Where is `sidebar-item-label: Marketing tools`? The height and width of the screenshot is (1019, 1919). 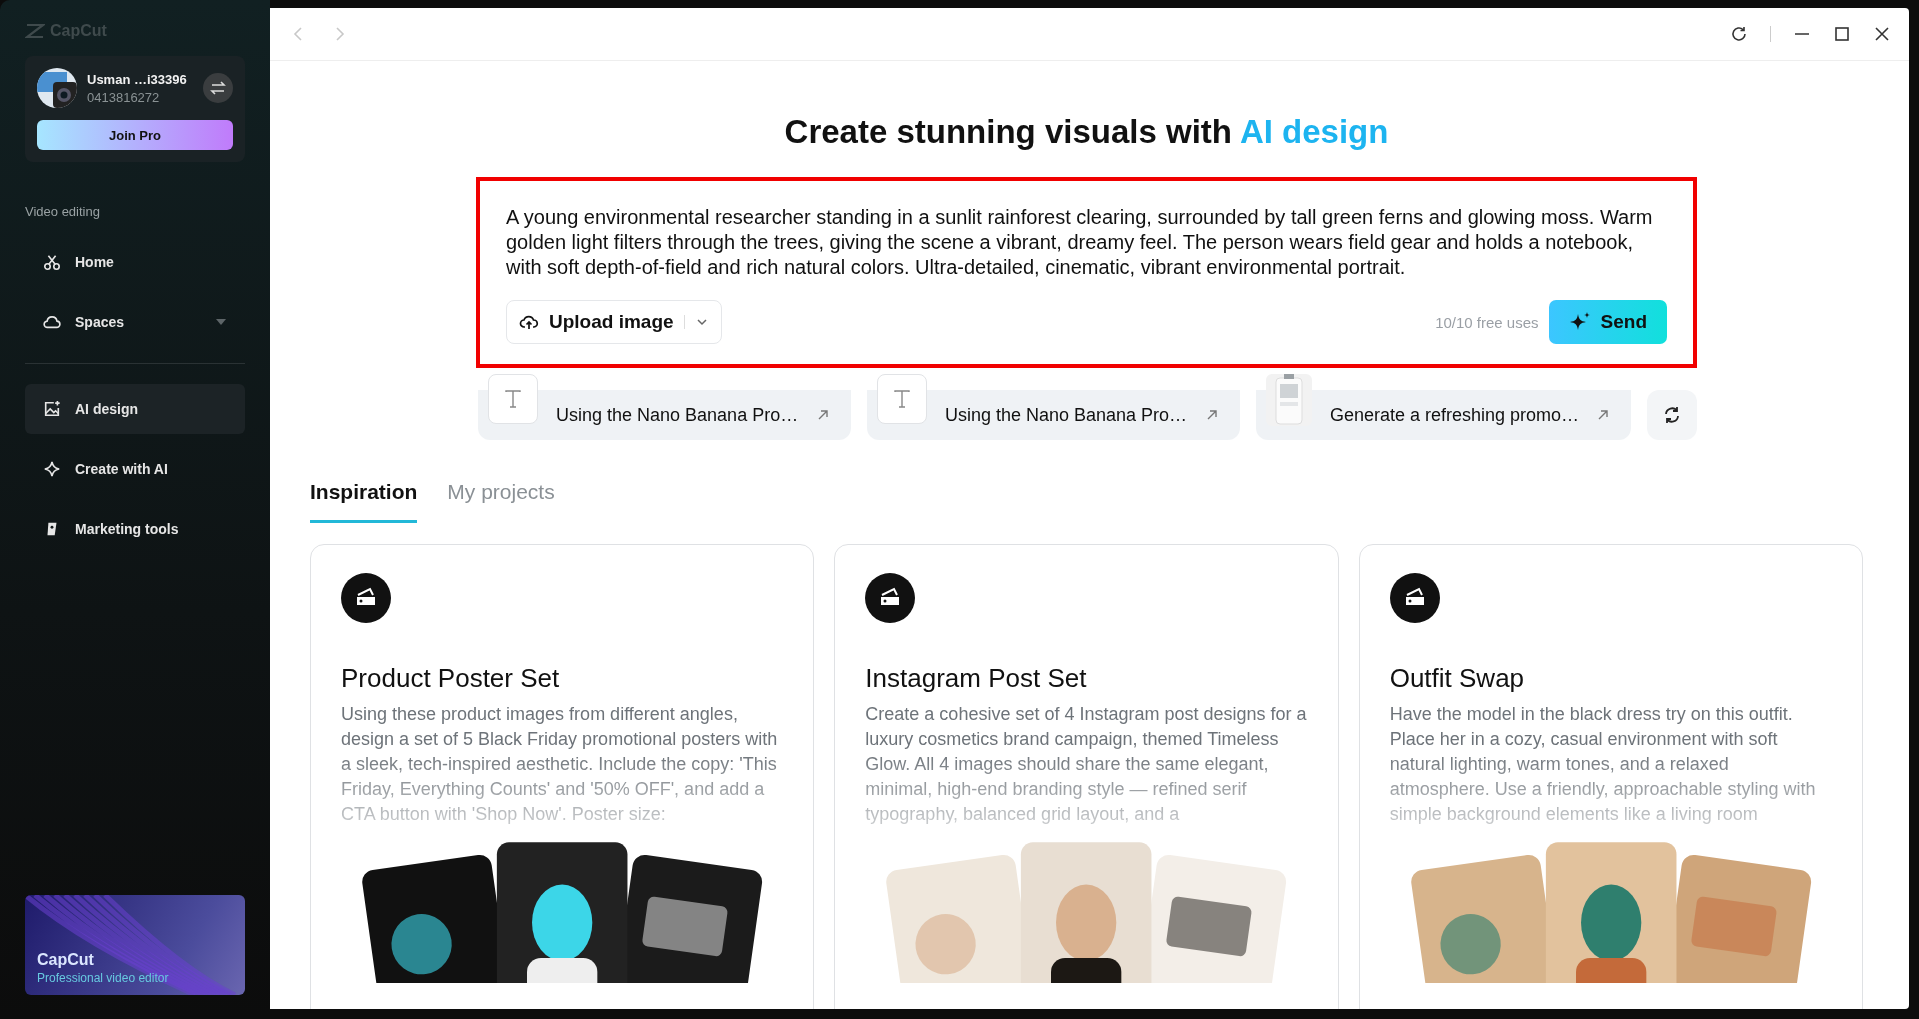
sidebar-item-label: Marketing tools is located at coordinates (127, 529).